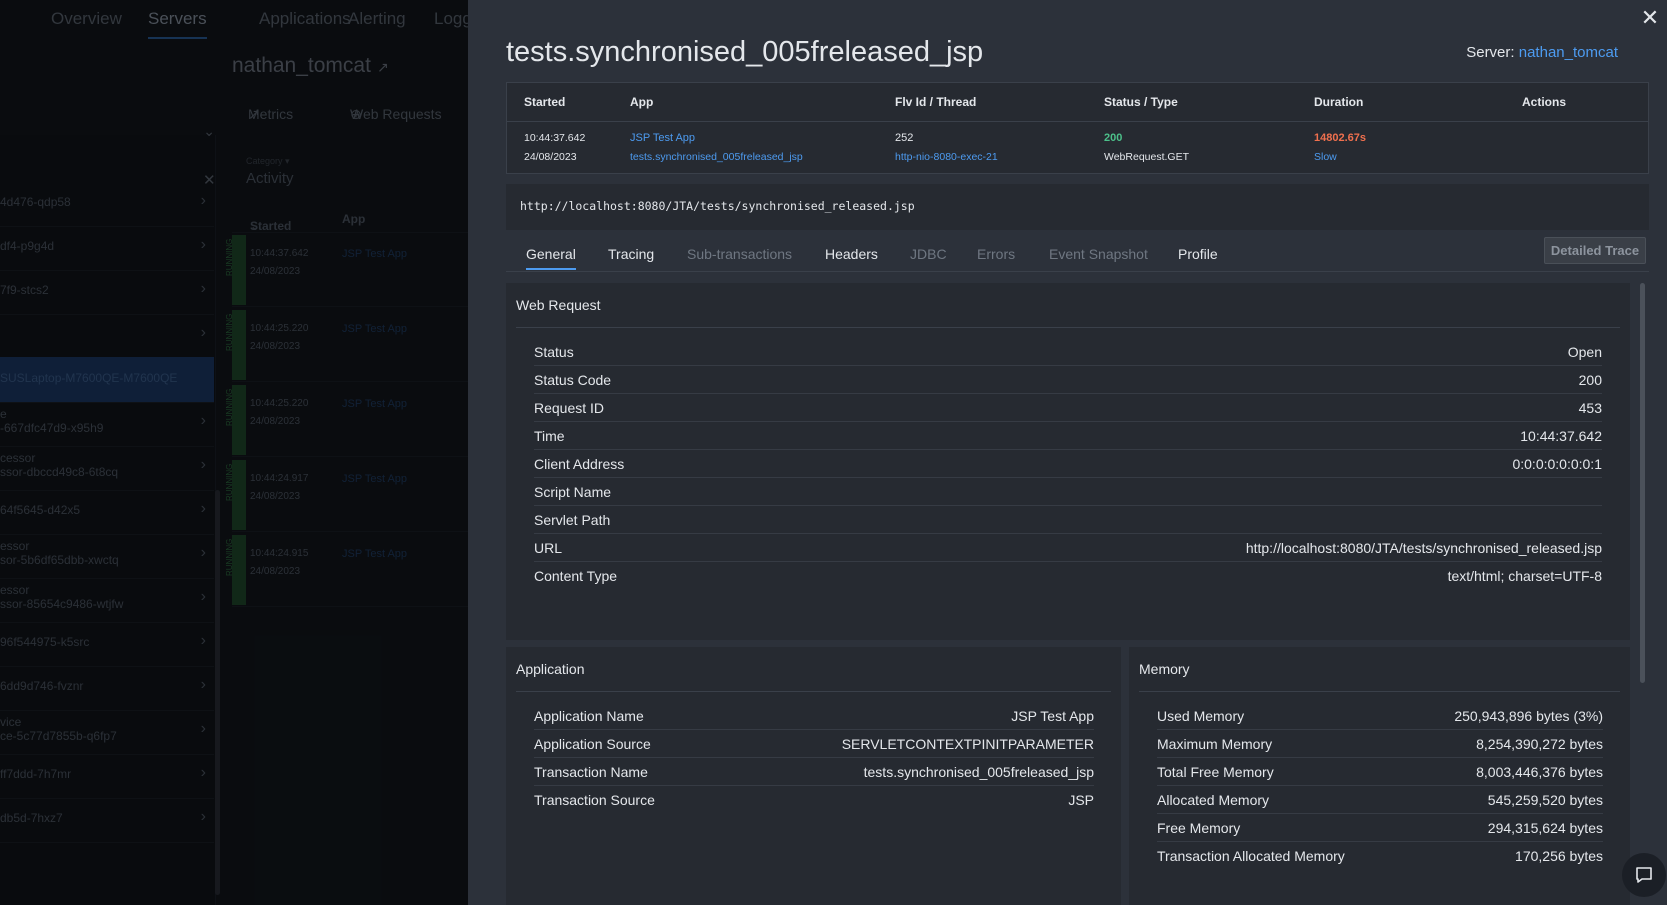  What do you see at coordinates (1215, 772) in the screenshot?
I see `kv-label: Total Free Memory` at bounding box center [1215, 772].